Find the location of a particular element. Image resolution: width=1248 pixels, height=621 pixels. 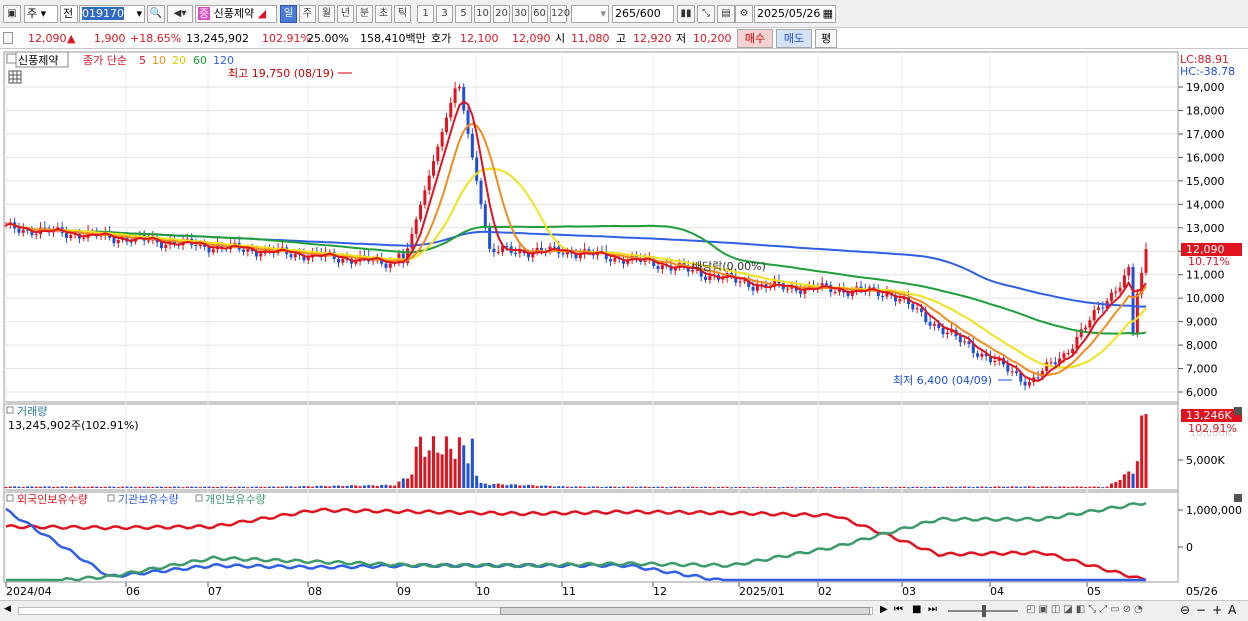

period-button-4: 분 is located at coordinates (364, 14).